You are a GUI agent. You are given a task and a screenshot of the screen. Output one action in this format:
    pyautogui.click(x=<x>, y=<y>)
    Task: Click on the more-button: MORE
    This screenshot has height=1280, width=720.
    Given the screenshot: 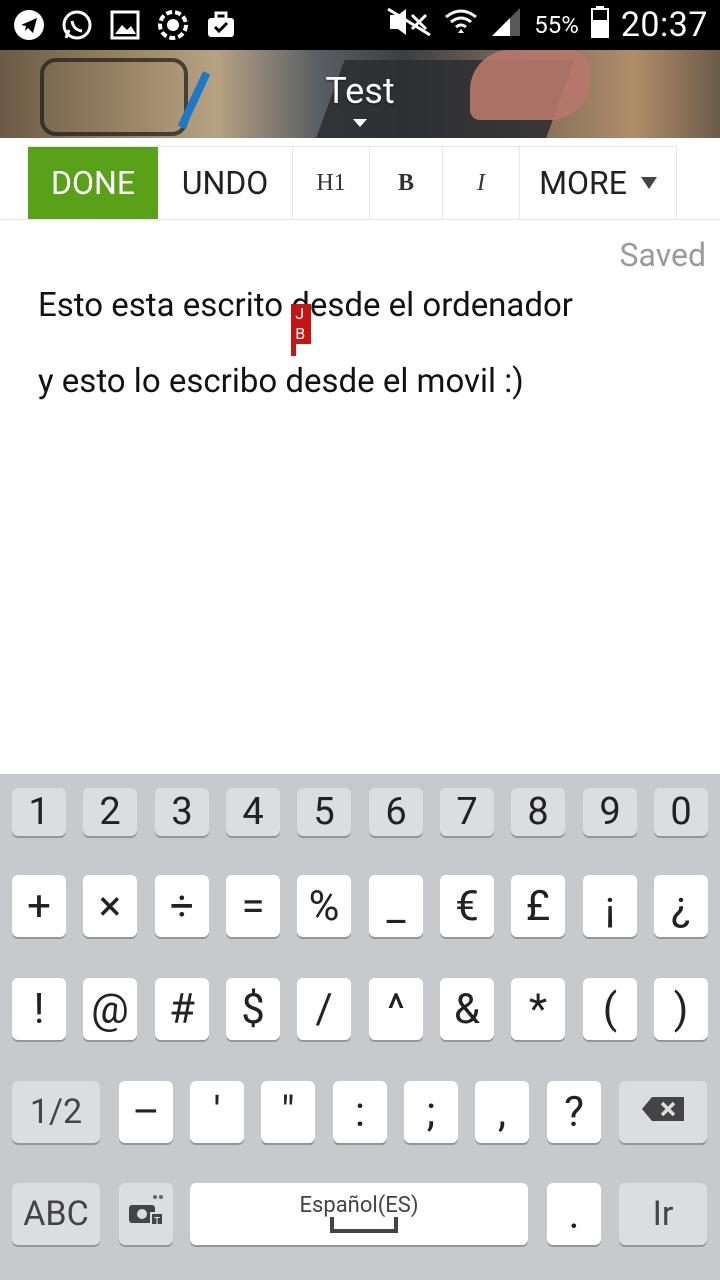 What is the action you would take?
    pyautogui.click(x=598, y=183)
    